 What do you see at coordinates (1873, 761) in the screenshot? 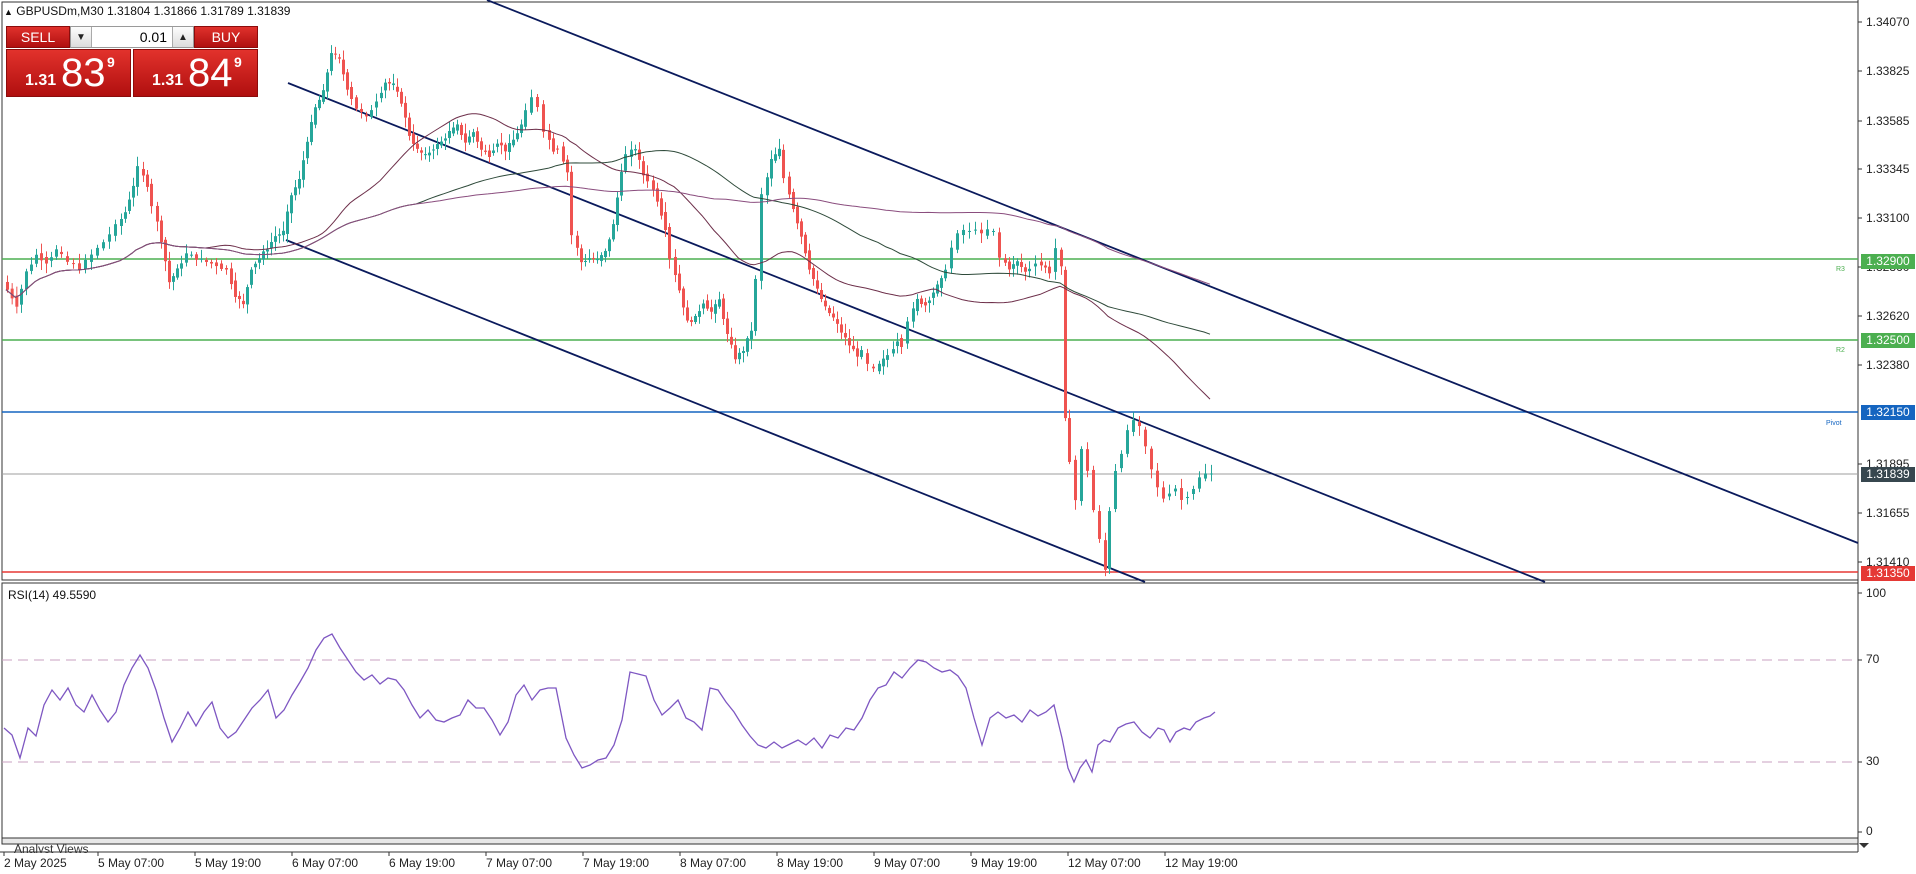
I see `rsi-axis-label: 30` at bounding box center [1873, 761].